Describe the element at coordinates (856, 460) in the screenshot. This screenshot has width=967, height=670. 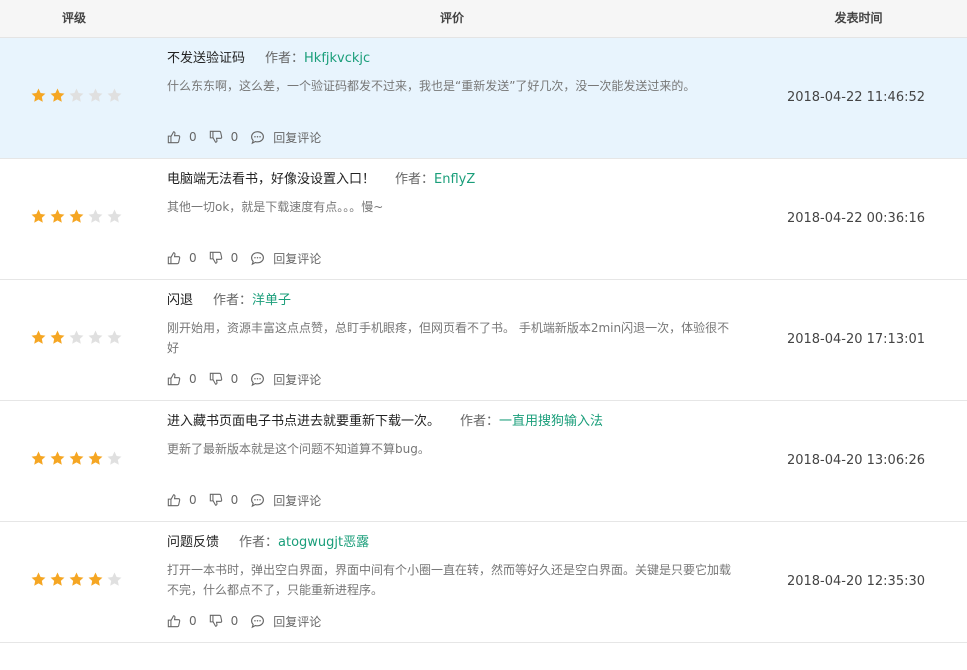
I see `review-time: 2018-04-20 13:06:26` at that location.